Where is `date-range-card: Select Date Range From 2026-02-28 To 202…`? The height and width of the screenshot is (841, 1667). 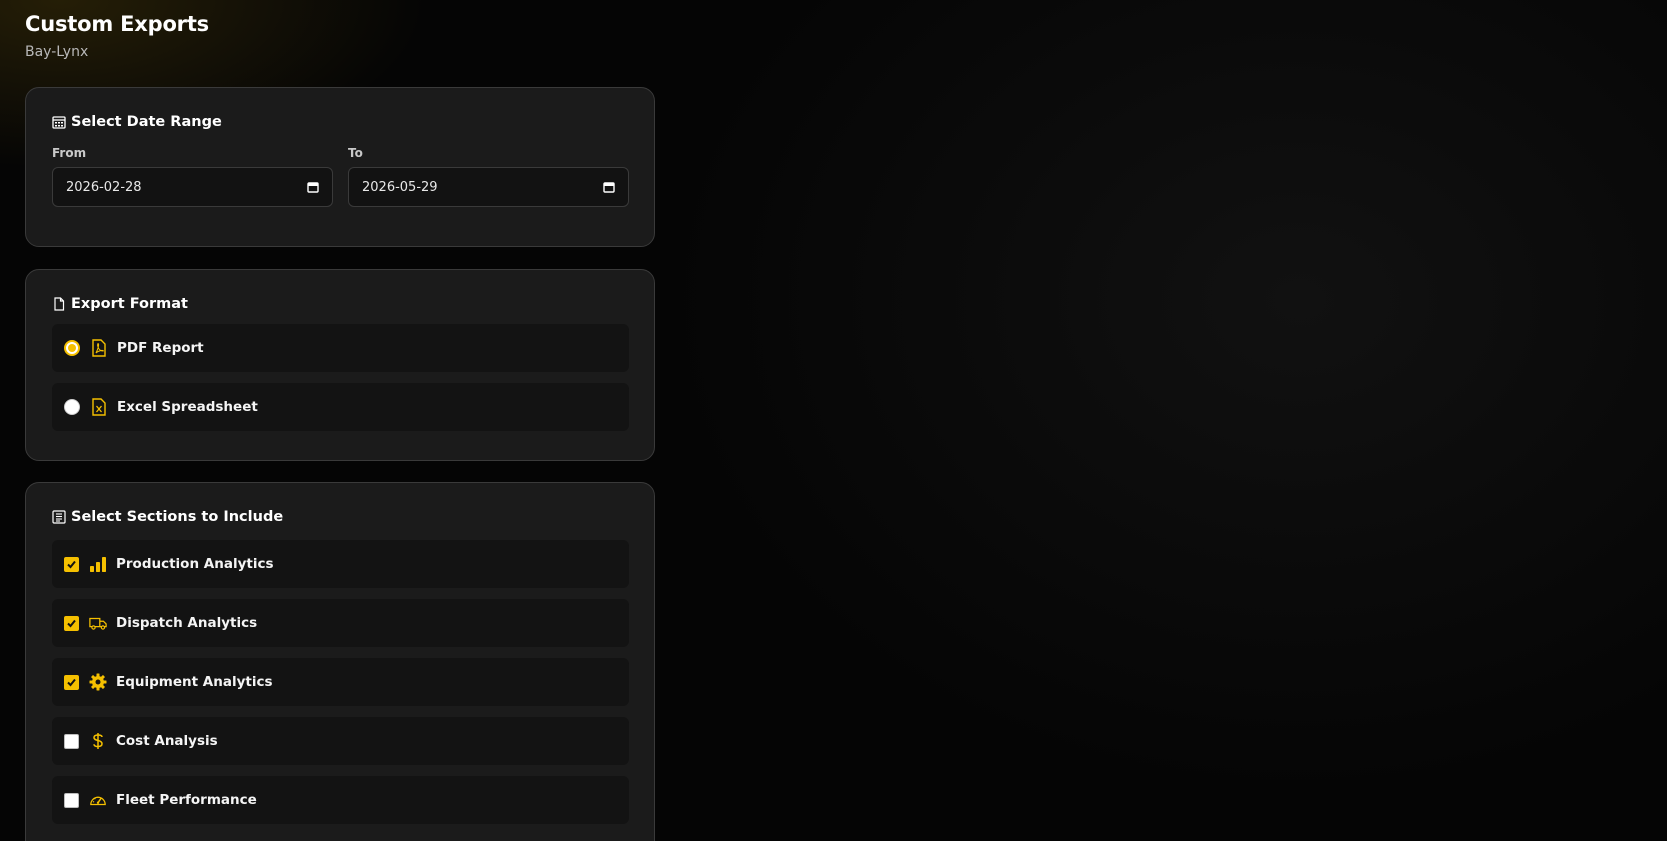
date-range-card: Select Date Range From 2026-02-28 To 202… is located at coordinates (340, 167).